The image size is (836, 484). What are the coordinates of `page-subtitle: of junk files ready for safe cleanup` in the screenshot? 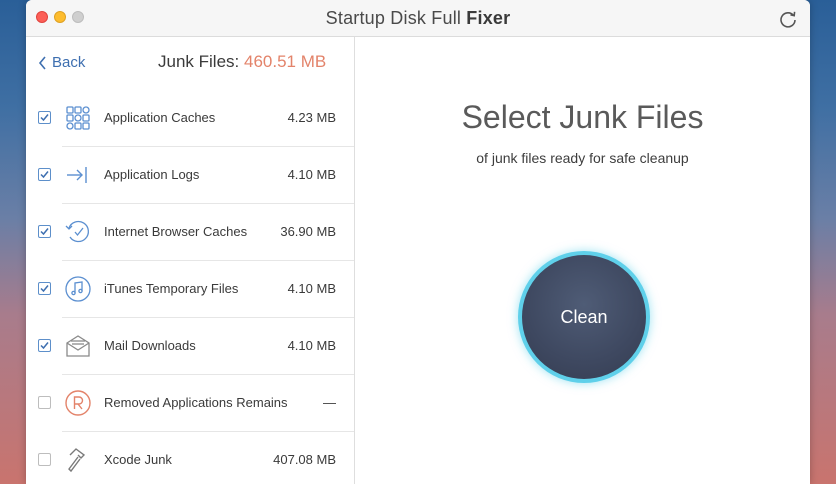 It's located at (582, 158).